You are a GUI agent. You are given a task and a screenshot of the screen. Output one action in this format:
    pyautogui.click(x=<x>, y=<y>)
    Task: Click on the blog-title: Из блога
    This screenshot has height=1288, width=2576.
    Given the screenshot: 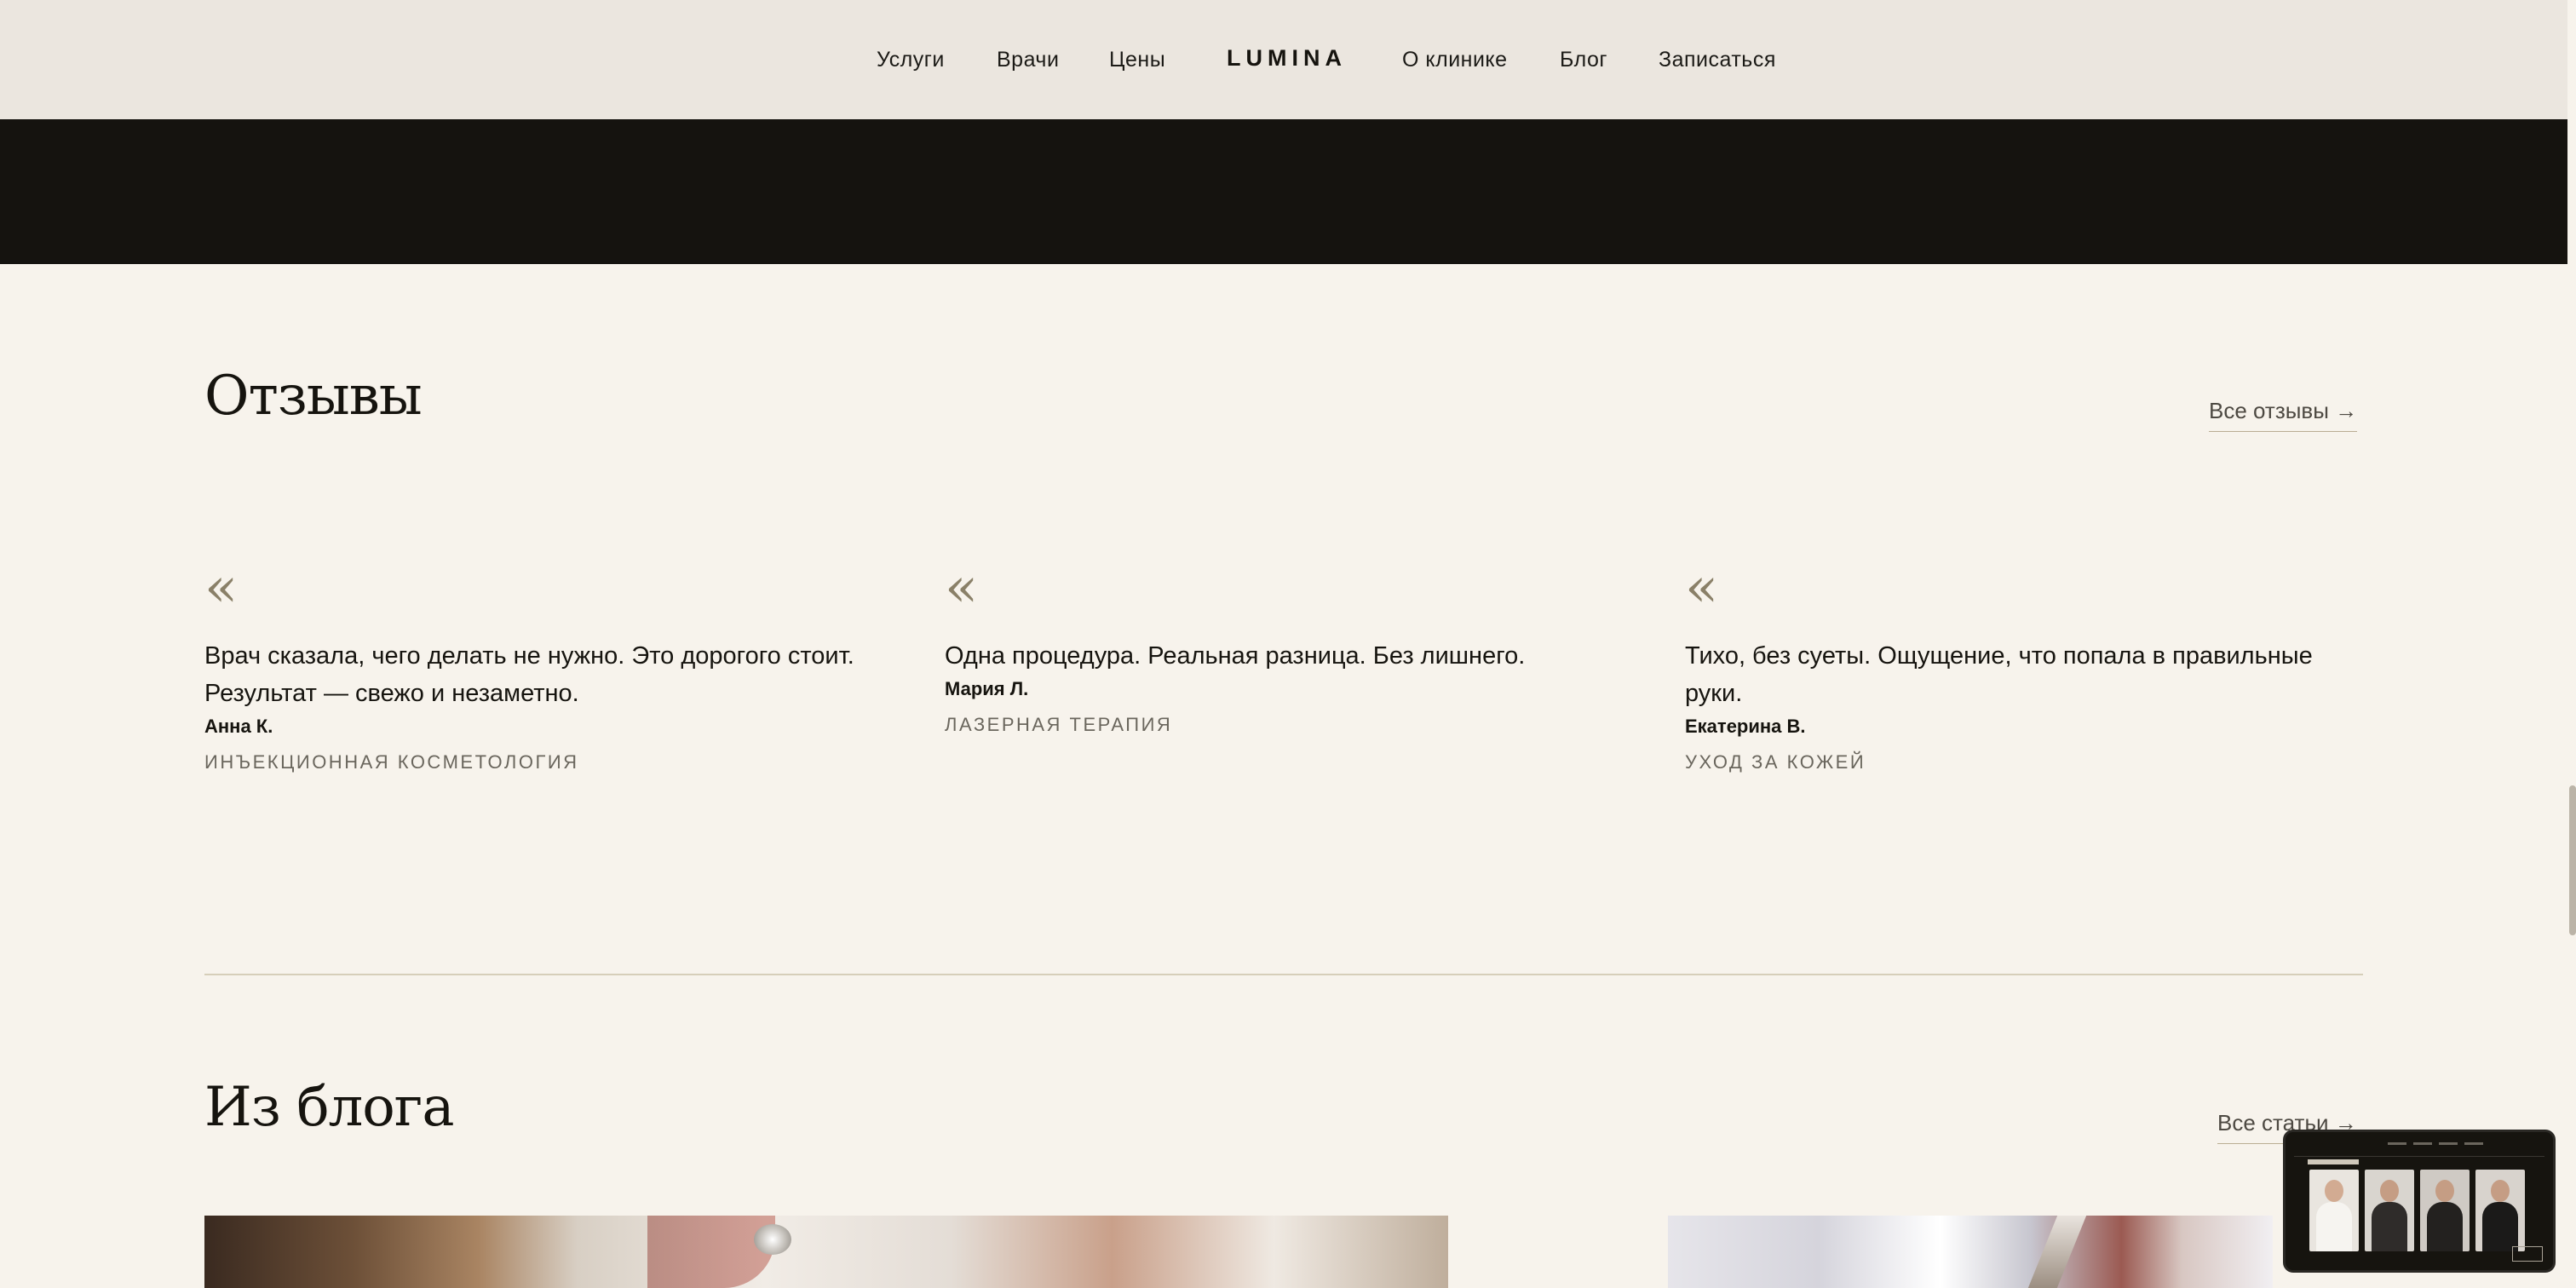 What is the action you would take?
    pyautogui.click(x=329, y=1107)
    